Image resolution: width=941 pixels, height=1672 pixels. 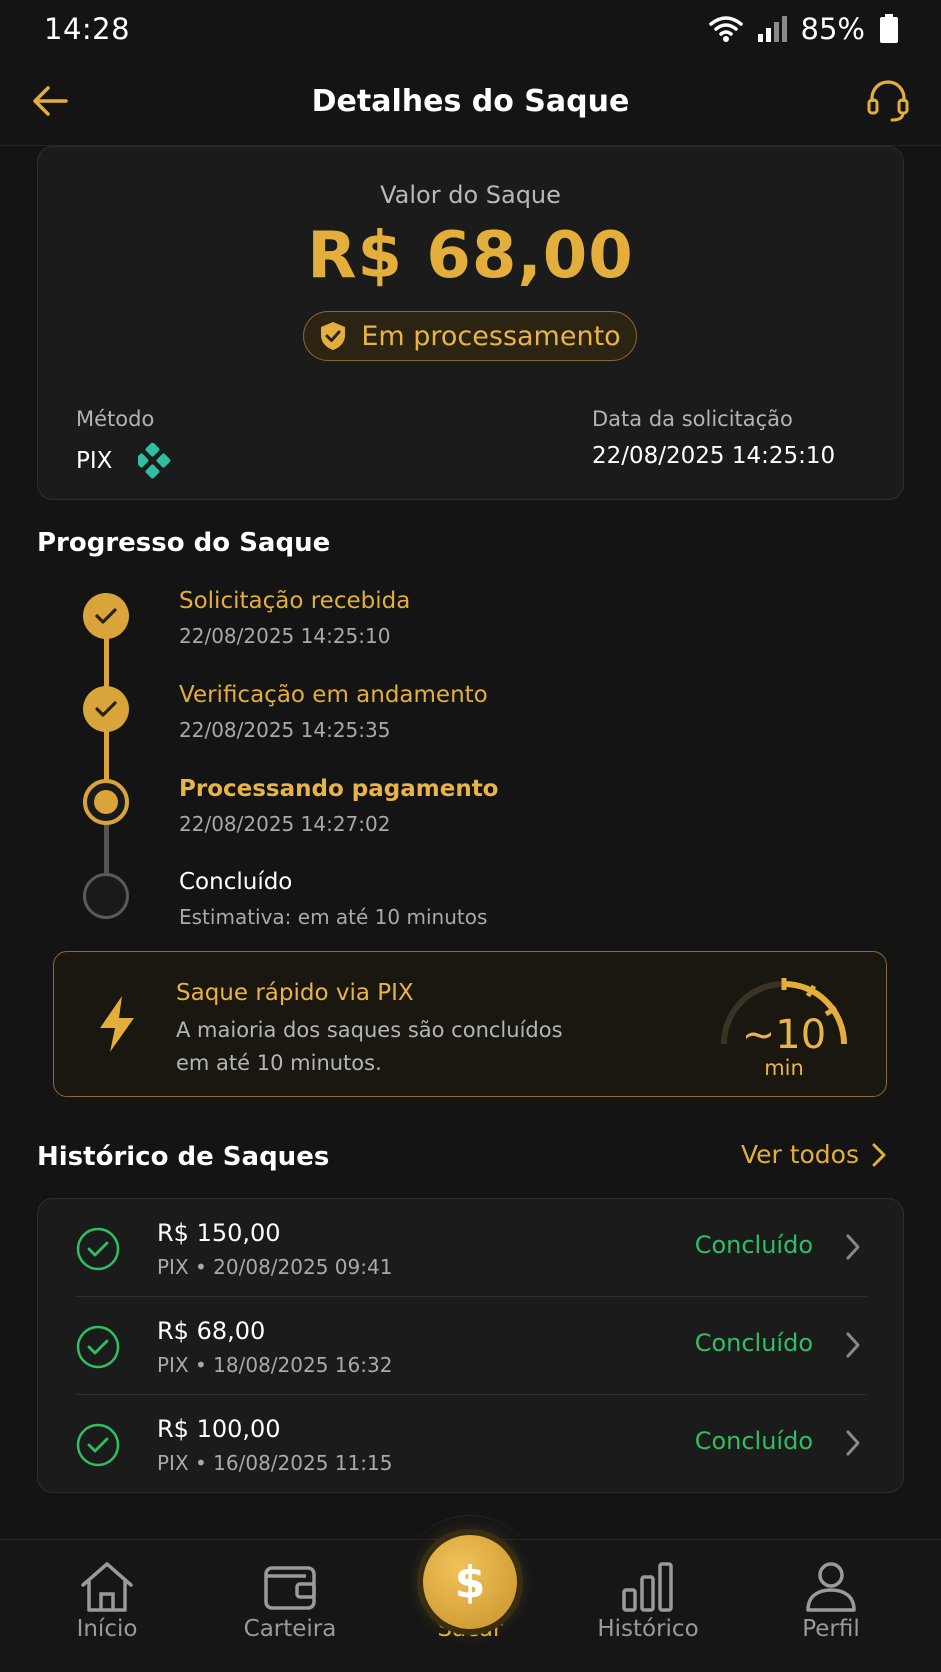 What do you see at coordinates (692, 419) in the screenshot?
I see `request-date-label: Data da solicitação` at bounding box center [692, 419].